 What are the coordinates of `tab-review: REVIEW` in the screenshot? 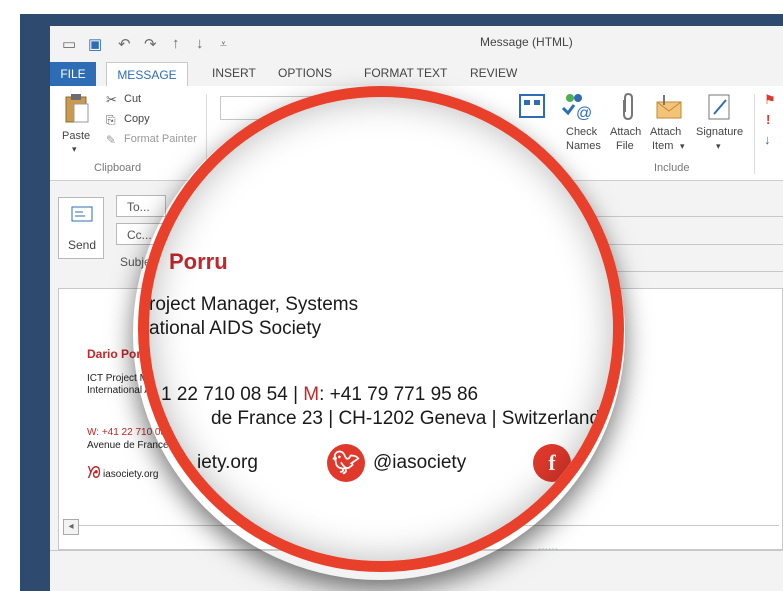 It's located at (493, 73).